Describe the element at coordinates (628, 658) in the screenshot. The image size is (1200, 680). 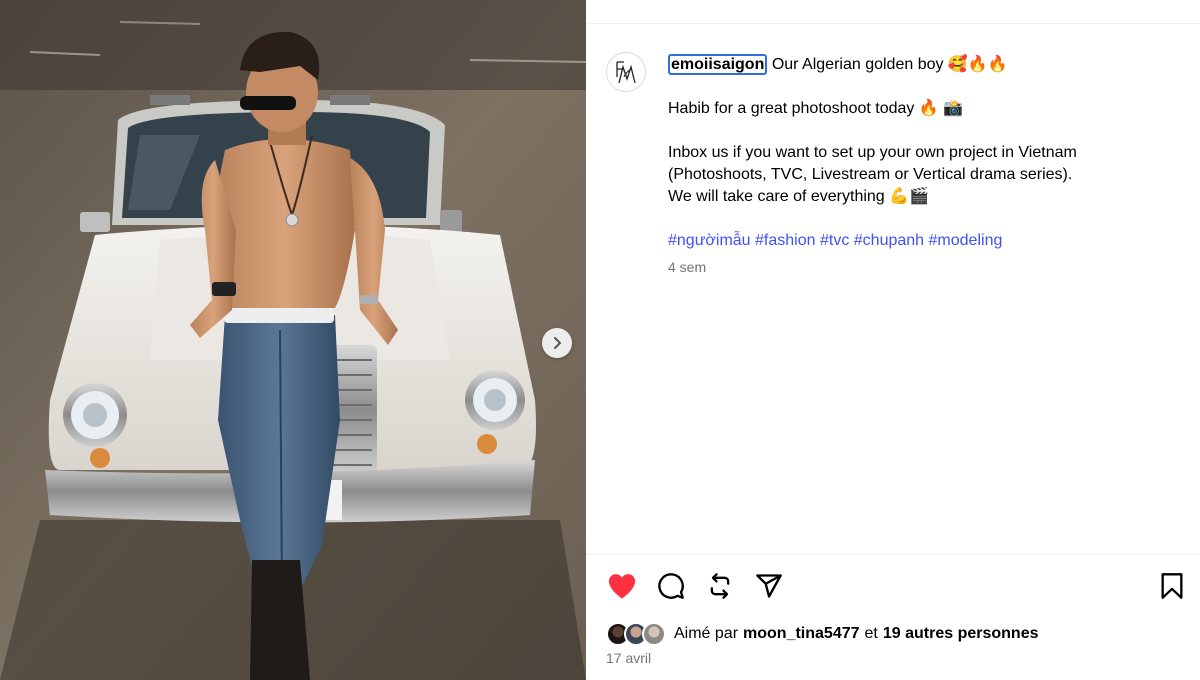
I see `post-date: 17 avril` at that location.